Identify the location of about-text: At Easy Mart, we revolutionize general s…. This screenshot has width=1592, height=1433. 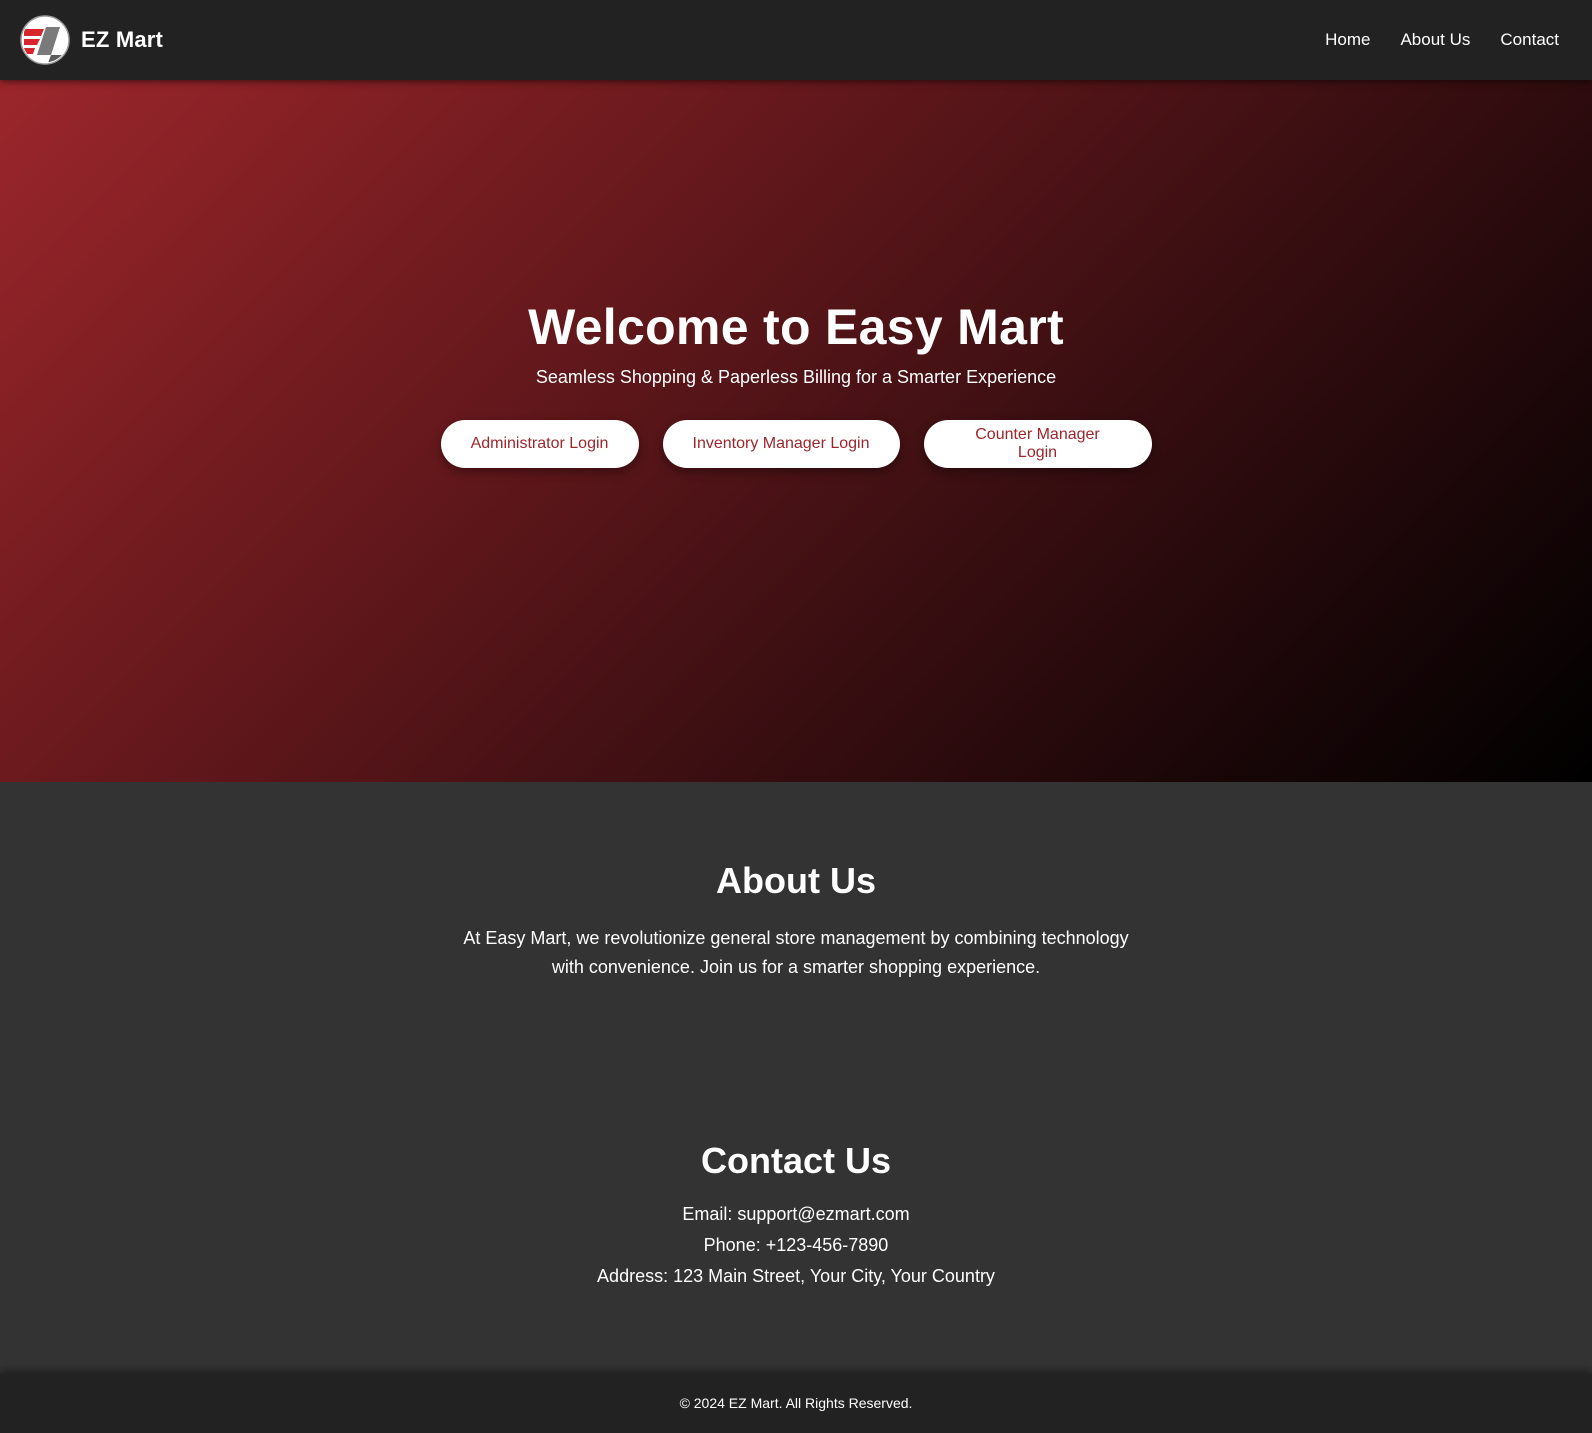
(796, 952).